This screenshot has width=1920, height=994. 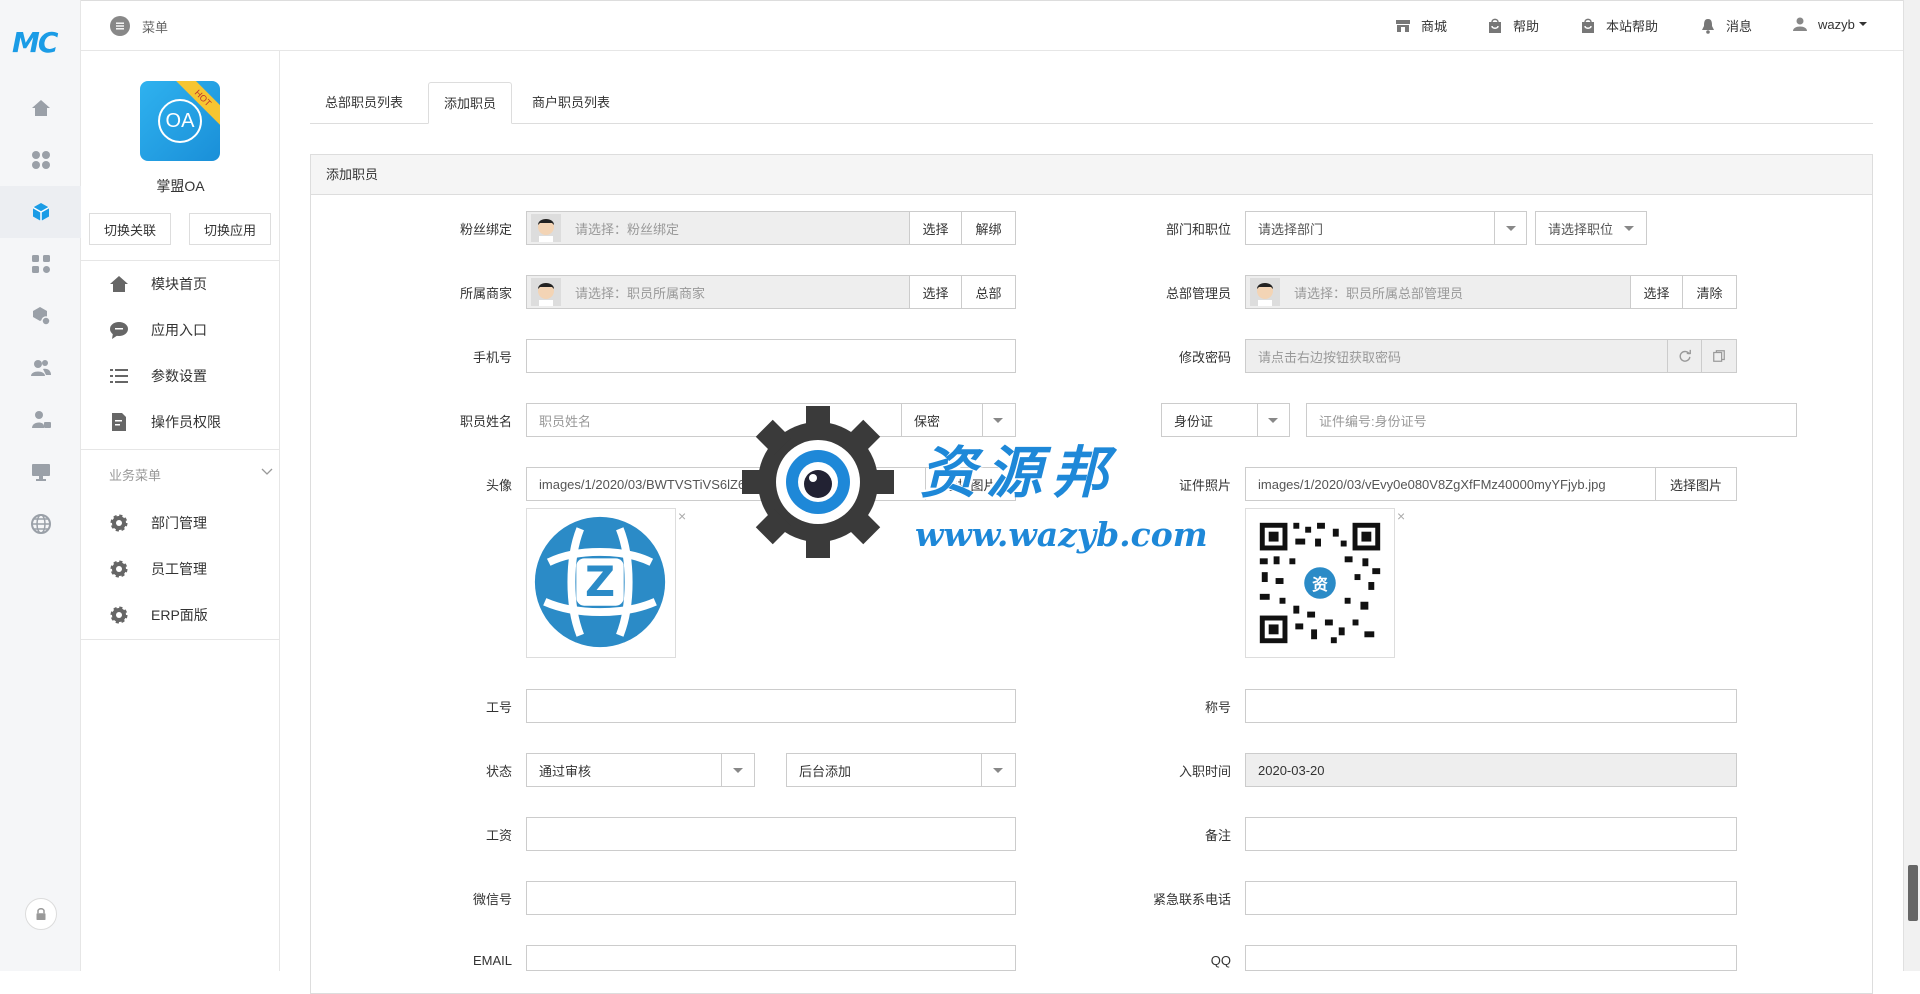 I want to click on password-label: 修改密码, so click(x=1204, y=357).